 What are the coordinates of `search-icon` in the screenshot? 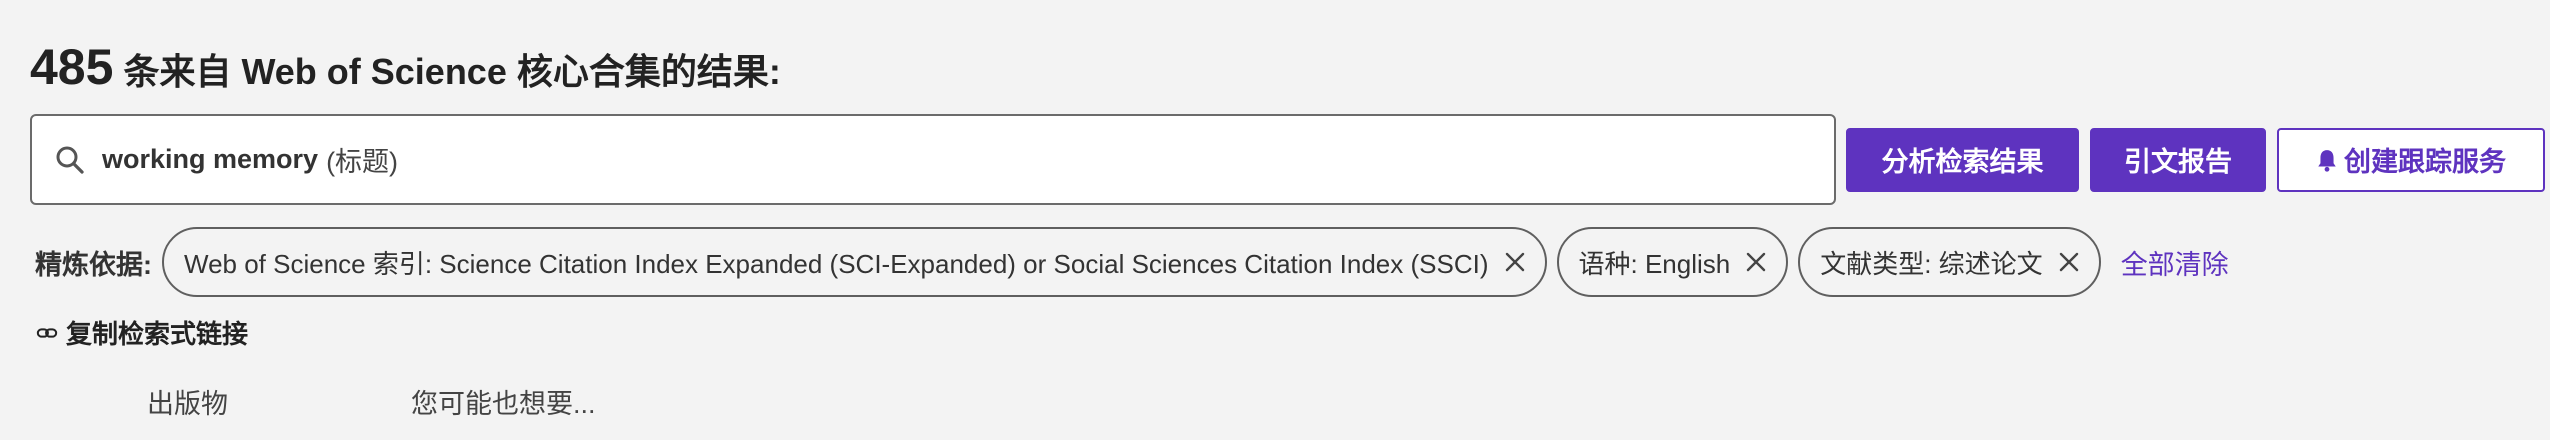 It's located at (70, 160).